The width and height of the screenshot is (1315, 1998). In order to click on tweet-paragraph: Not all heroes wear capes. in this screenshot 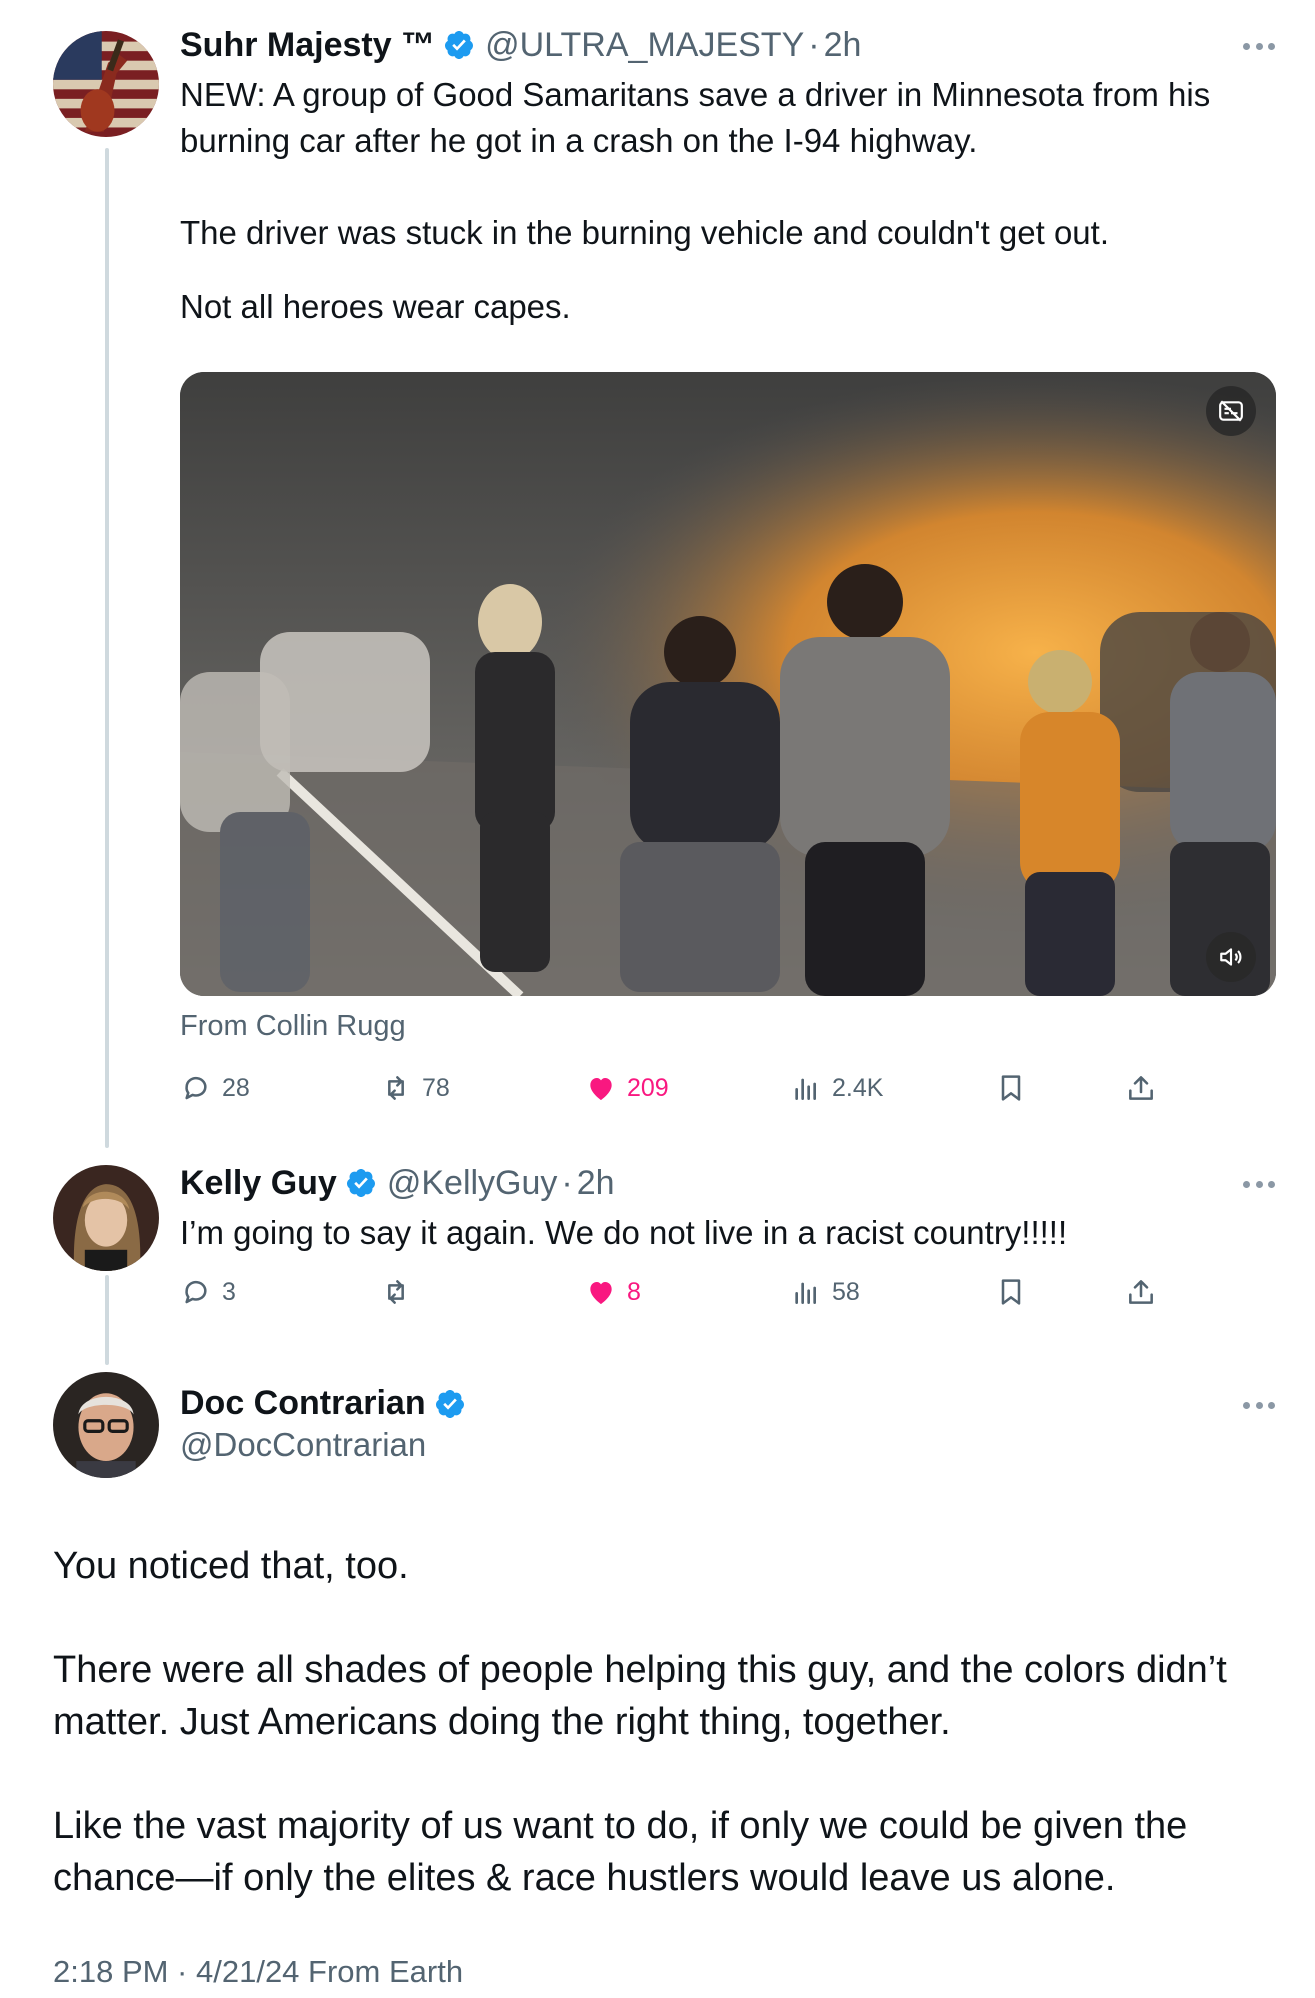, I will do `click(375, 306)`.